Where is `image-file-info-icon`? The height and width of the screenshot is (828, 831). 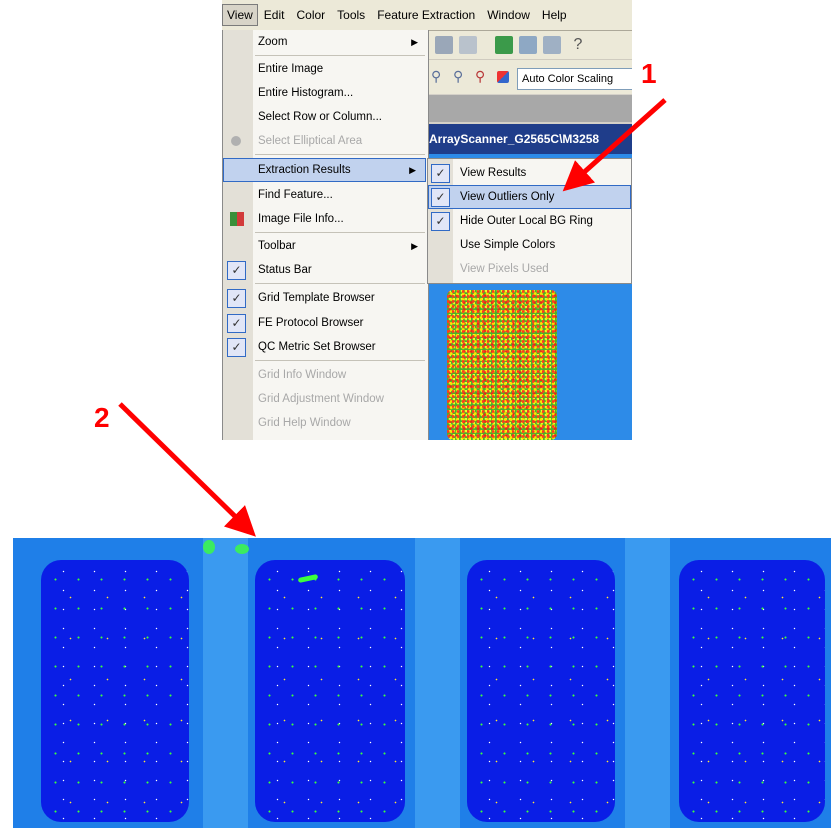 image-file-info-icon is located at coordinates (237, 219).